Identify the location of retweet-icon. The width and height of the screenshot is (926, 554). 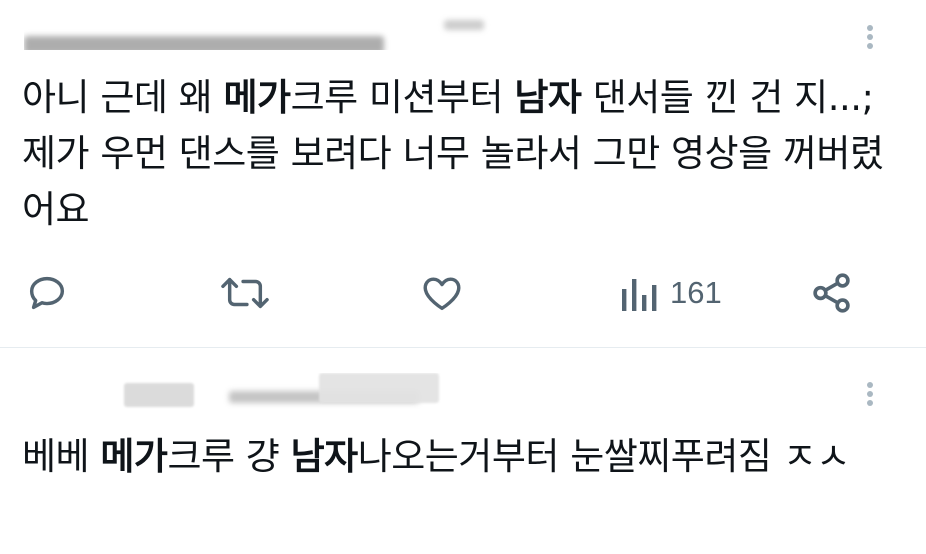
(245, 293).